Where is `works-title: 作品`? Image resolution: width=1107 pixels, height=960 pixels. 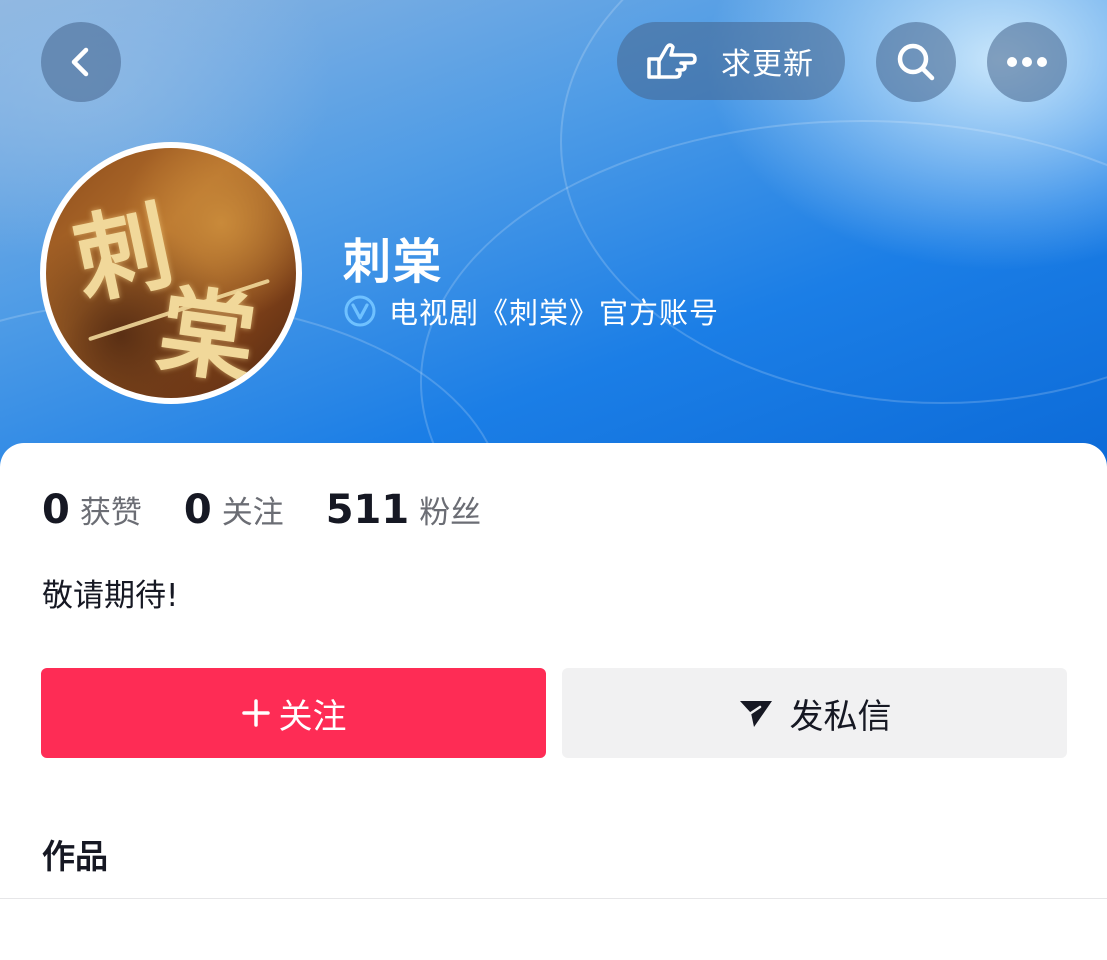 works-title: 作品 is located at coordinates (75, 854).